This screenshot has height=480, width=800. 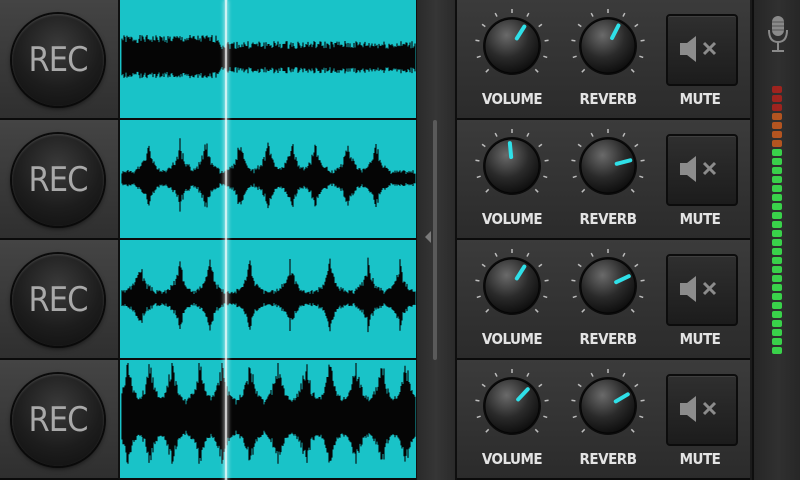 I want to click on collapse-arrow-icon, so click(x=428, y=237).